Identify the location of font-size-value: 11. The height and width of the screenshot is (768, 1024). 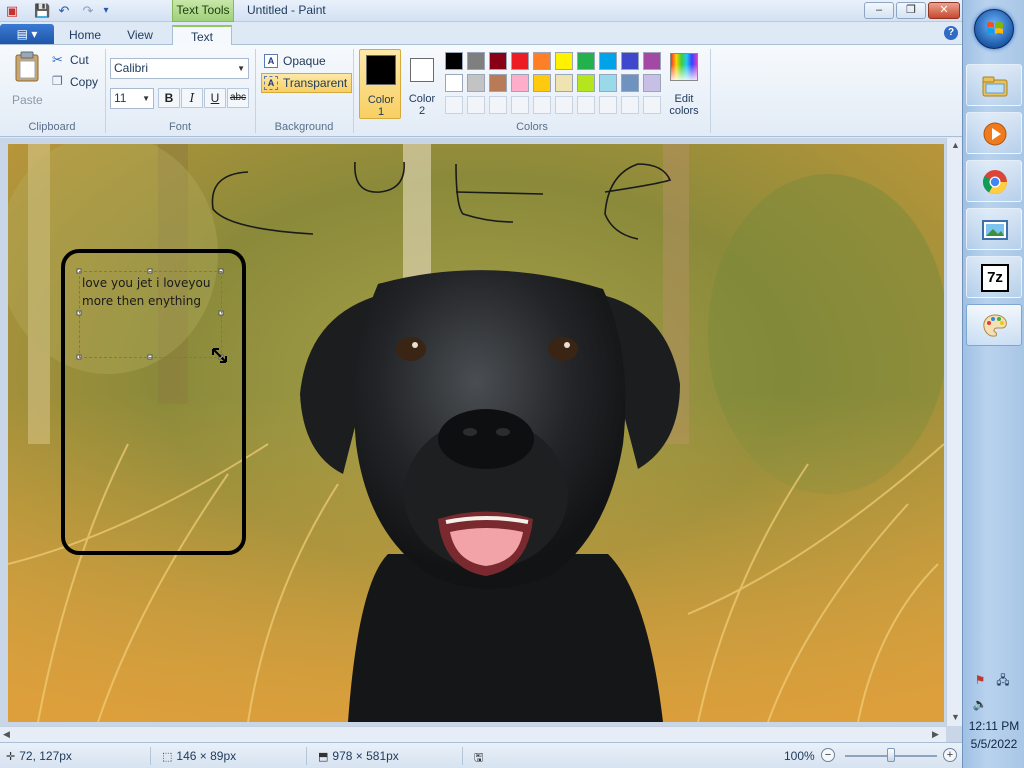
(120, 98).